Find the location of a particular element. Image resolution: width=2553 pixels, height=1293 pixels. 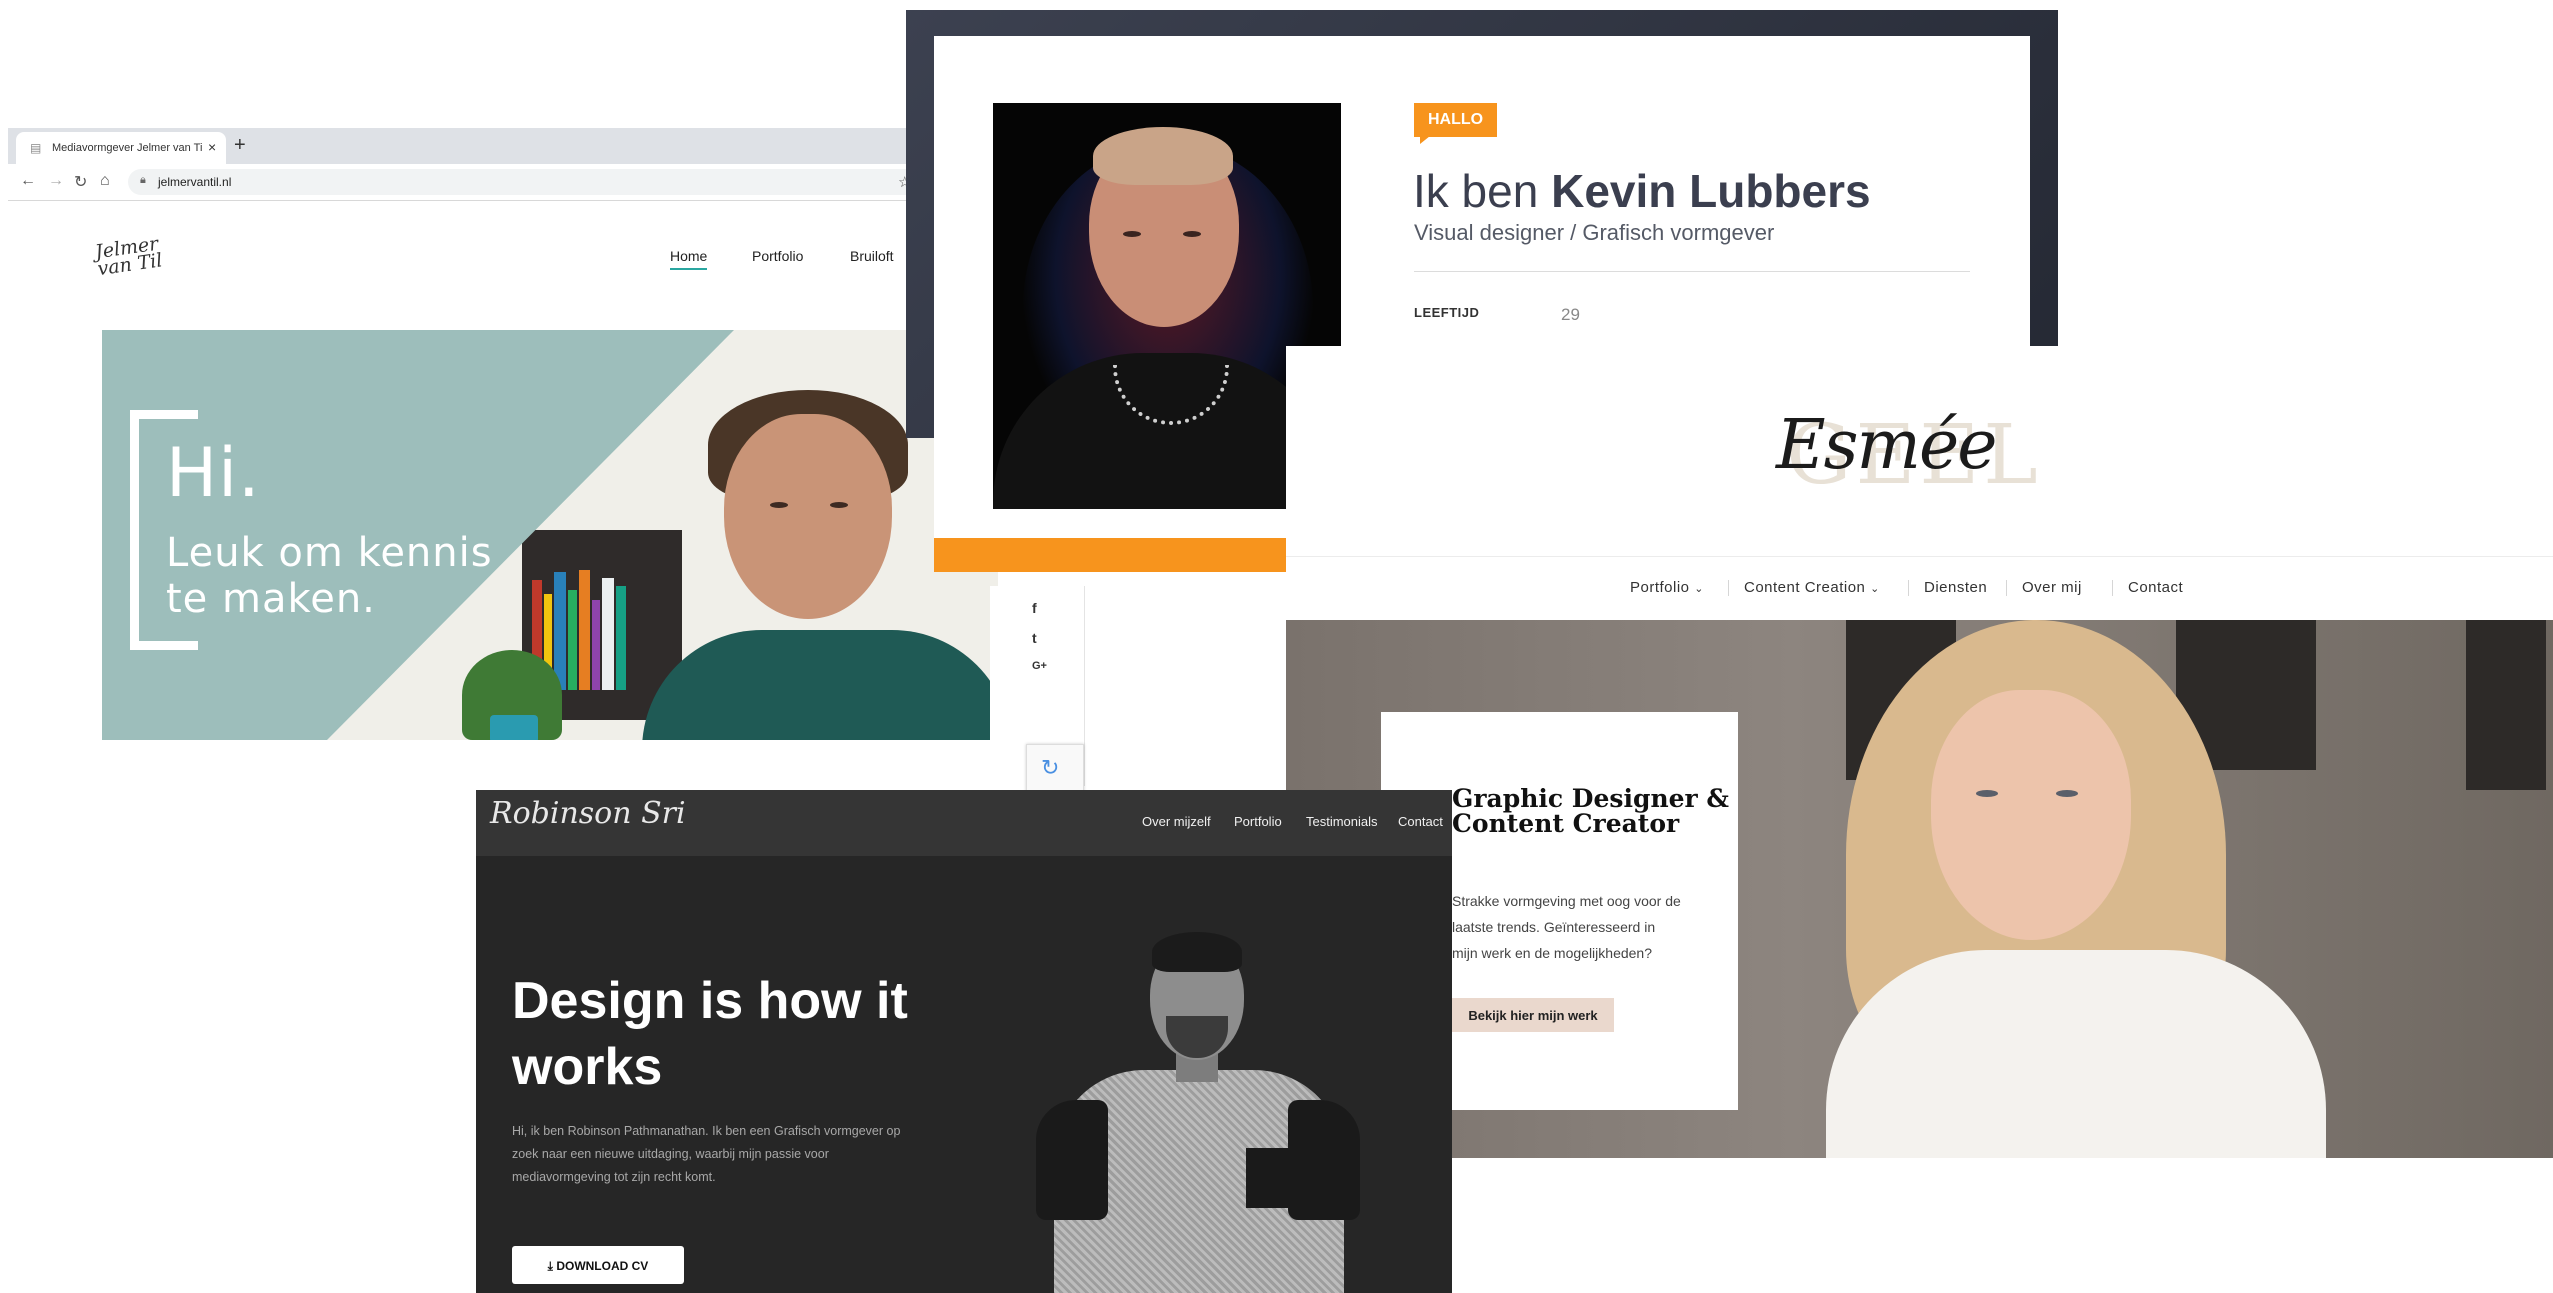

nav-diensten: Diensten is located at coordinates (1955, 587).